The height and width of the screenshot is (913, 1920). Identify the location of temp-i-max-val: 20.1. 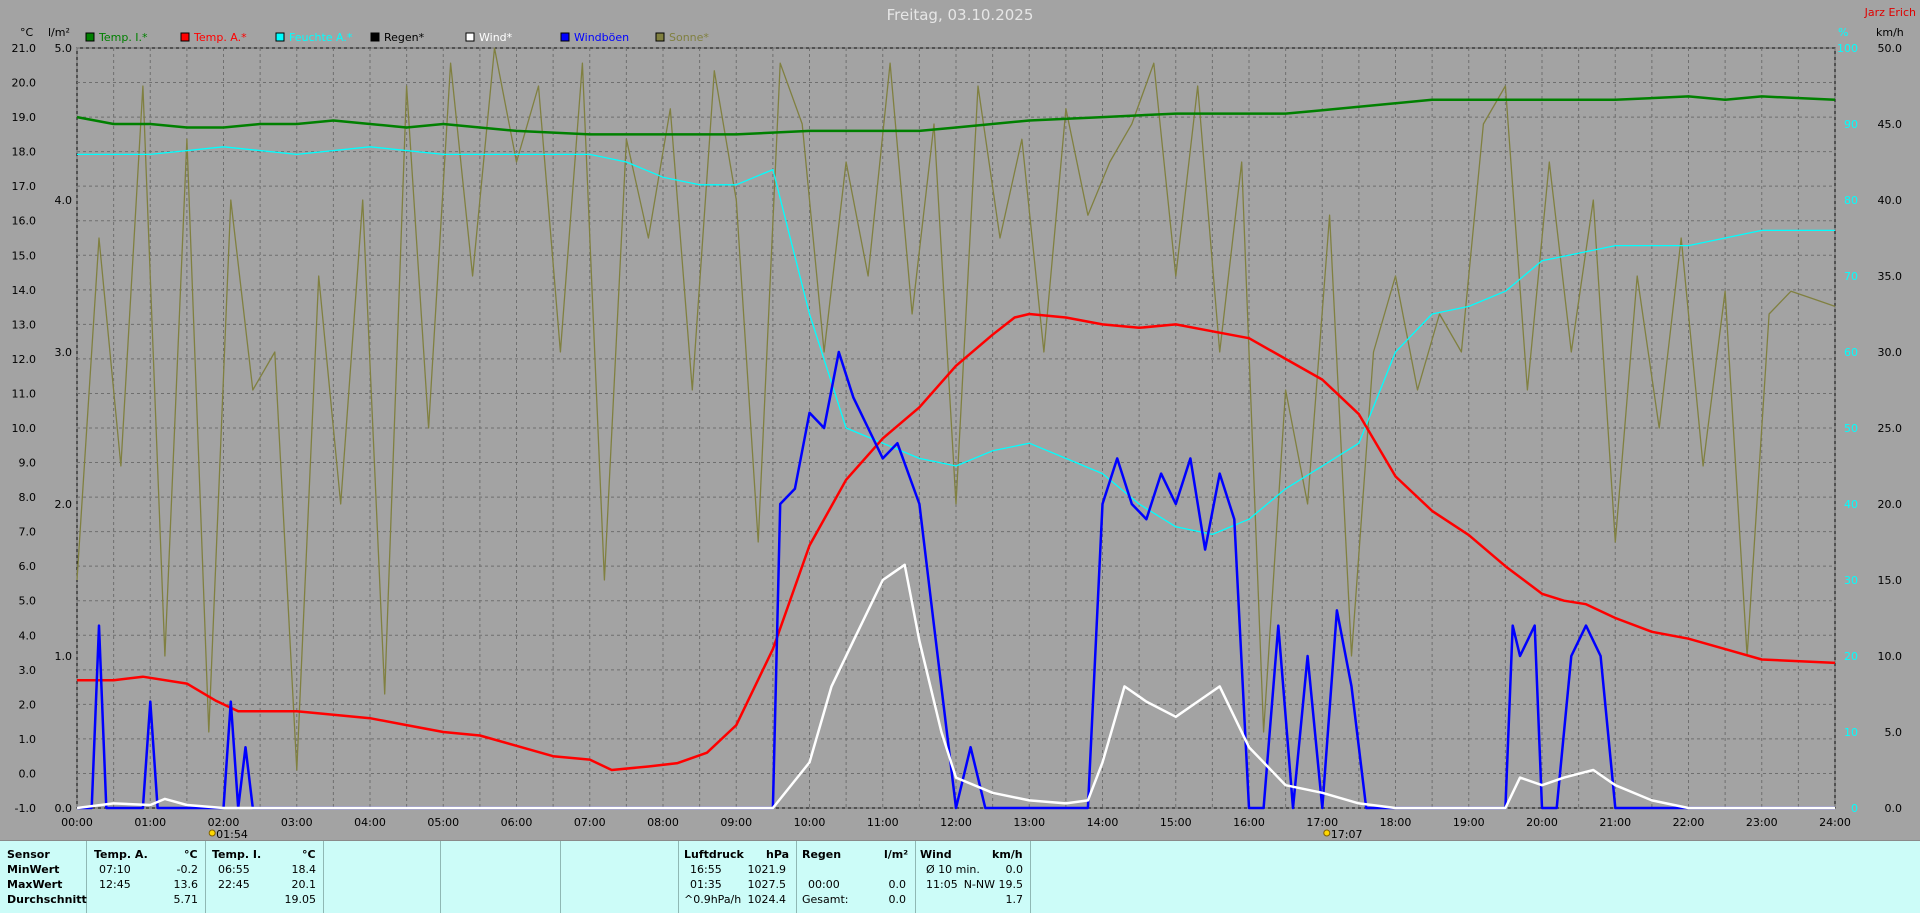
(304, 884).